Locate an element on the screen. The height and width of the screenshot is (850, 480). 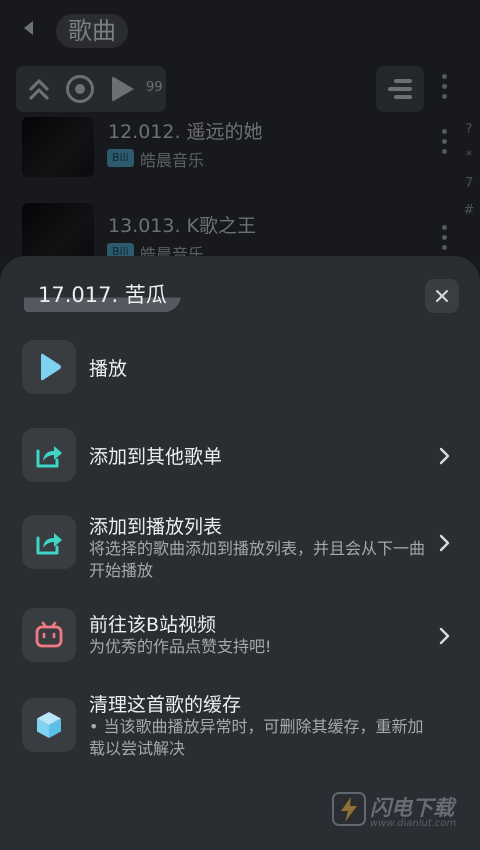
record-icon is located at coordinates (80, 89).